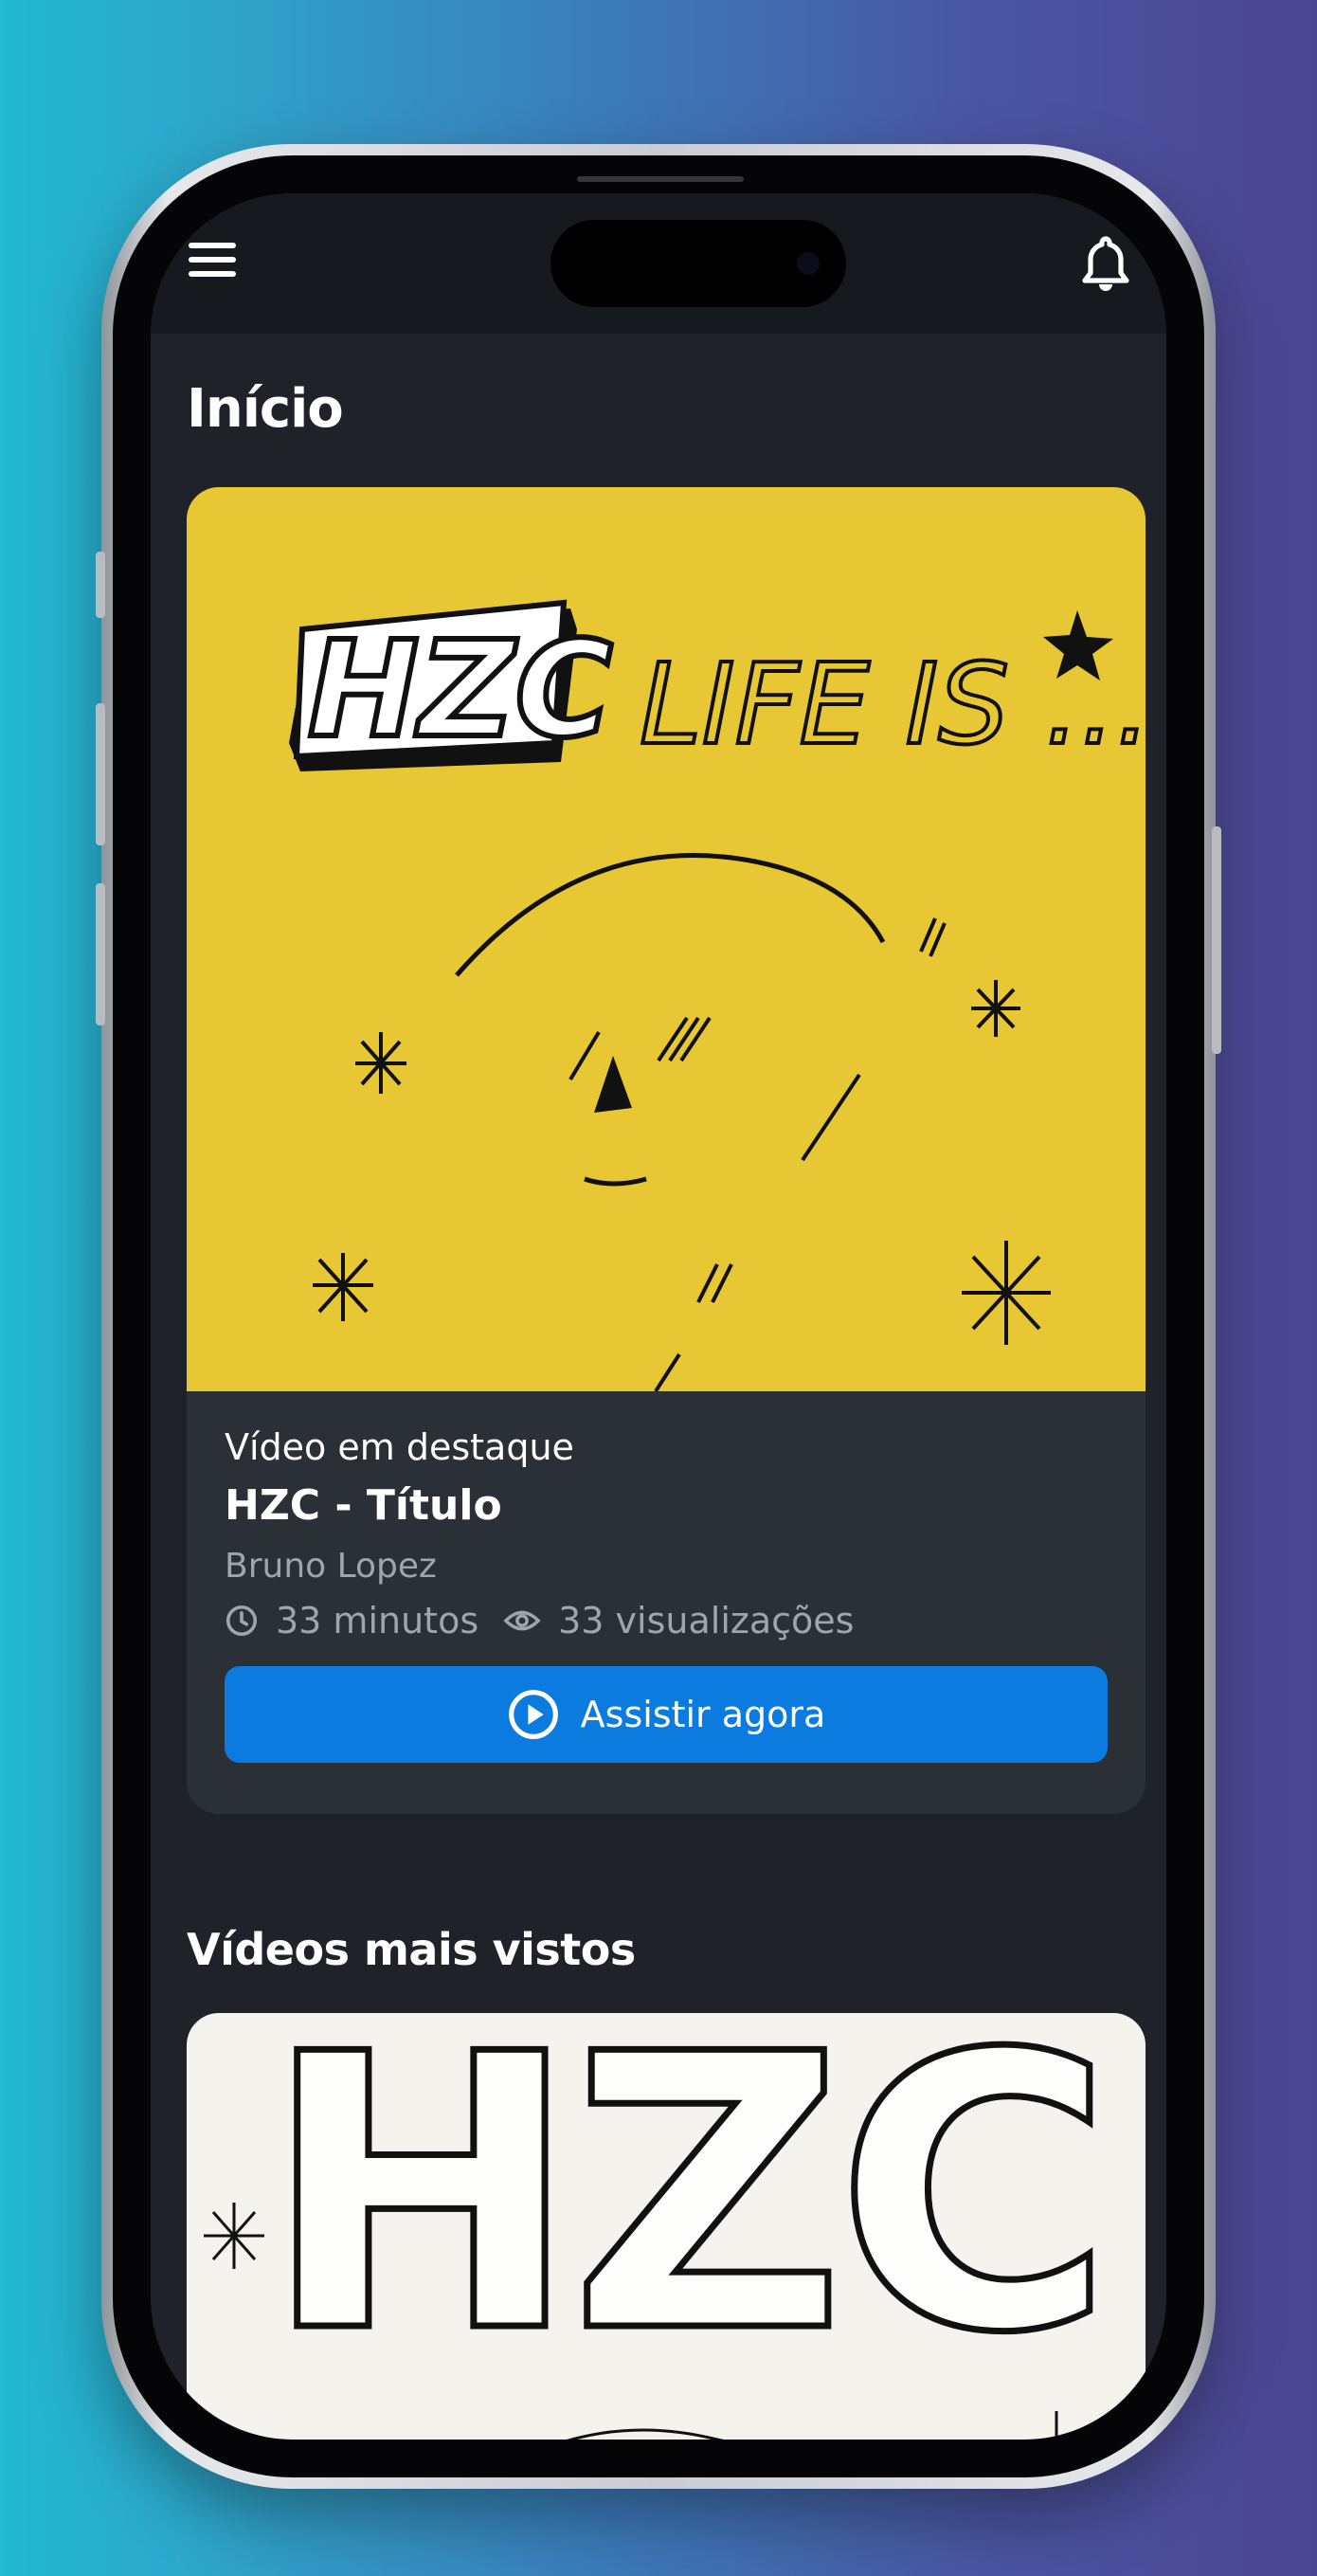  What do you see at coordinates (522, 1620) in the screenshot?
I see `eye-icon` at bounding box center [522, 1620].